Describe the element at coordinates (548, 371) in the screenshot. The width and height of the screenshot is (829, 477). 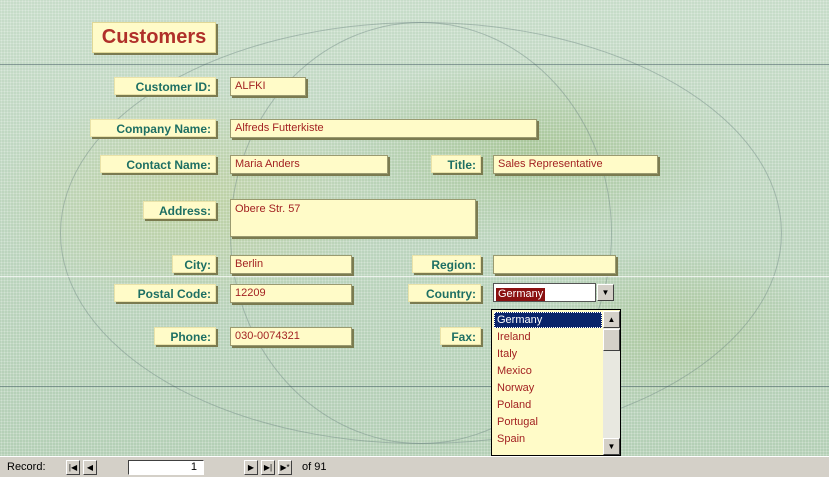
I see `country-option-mexico: Mexico` at that location.